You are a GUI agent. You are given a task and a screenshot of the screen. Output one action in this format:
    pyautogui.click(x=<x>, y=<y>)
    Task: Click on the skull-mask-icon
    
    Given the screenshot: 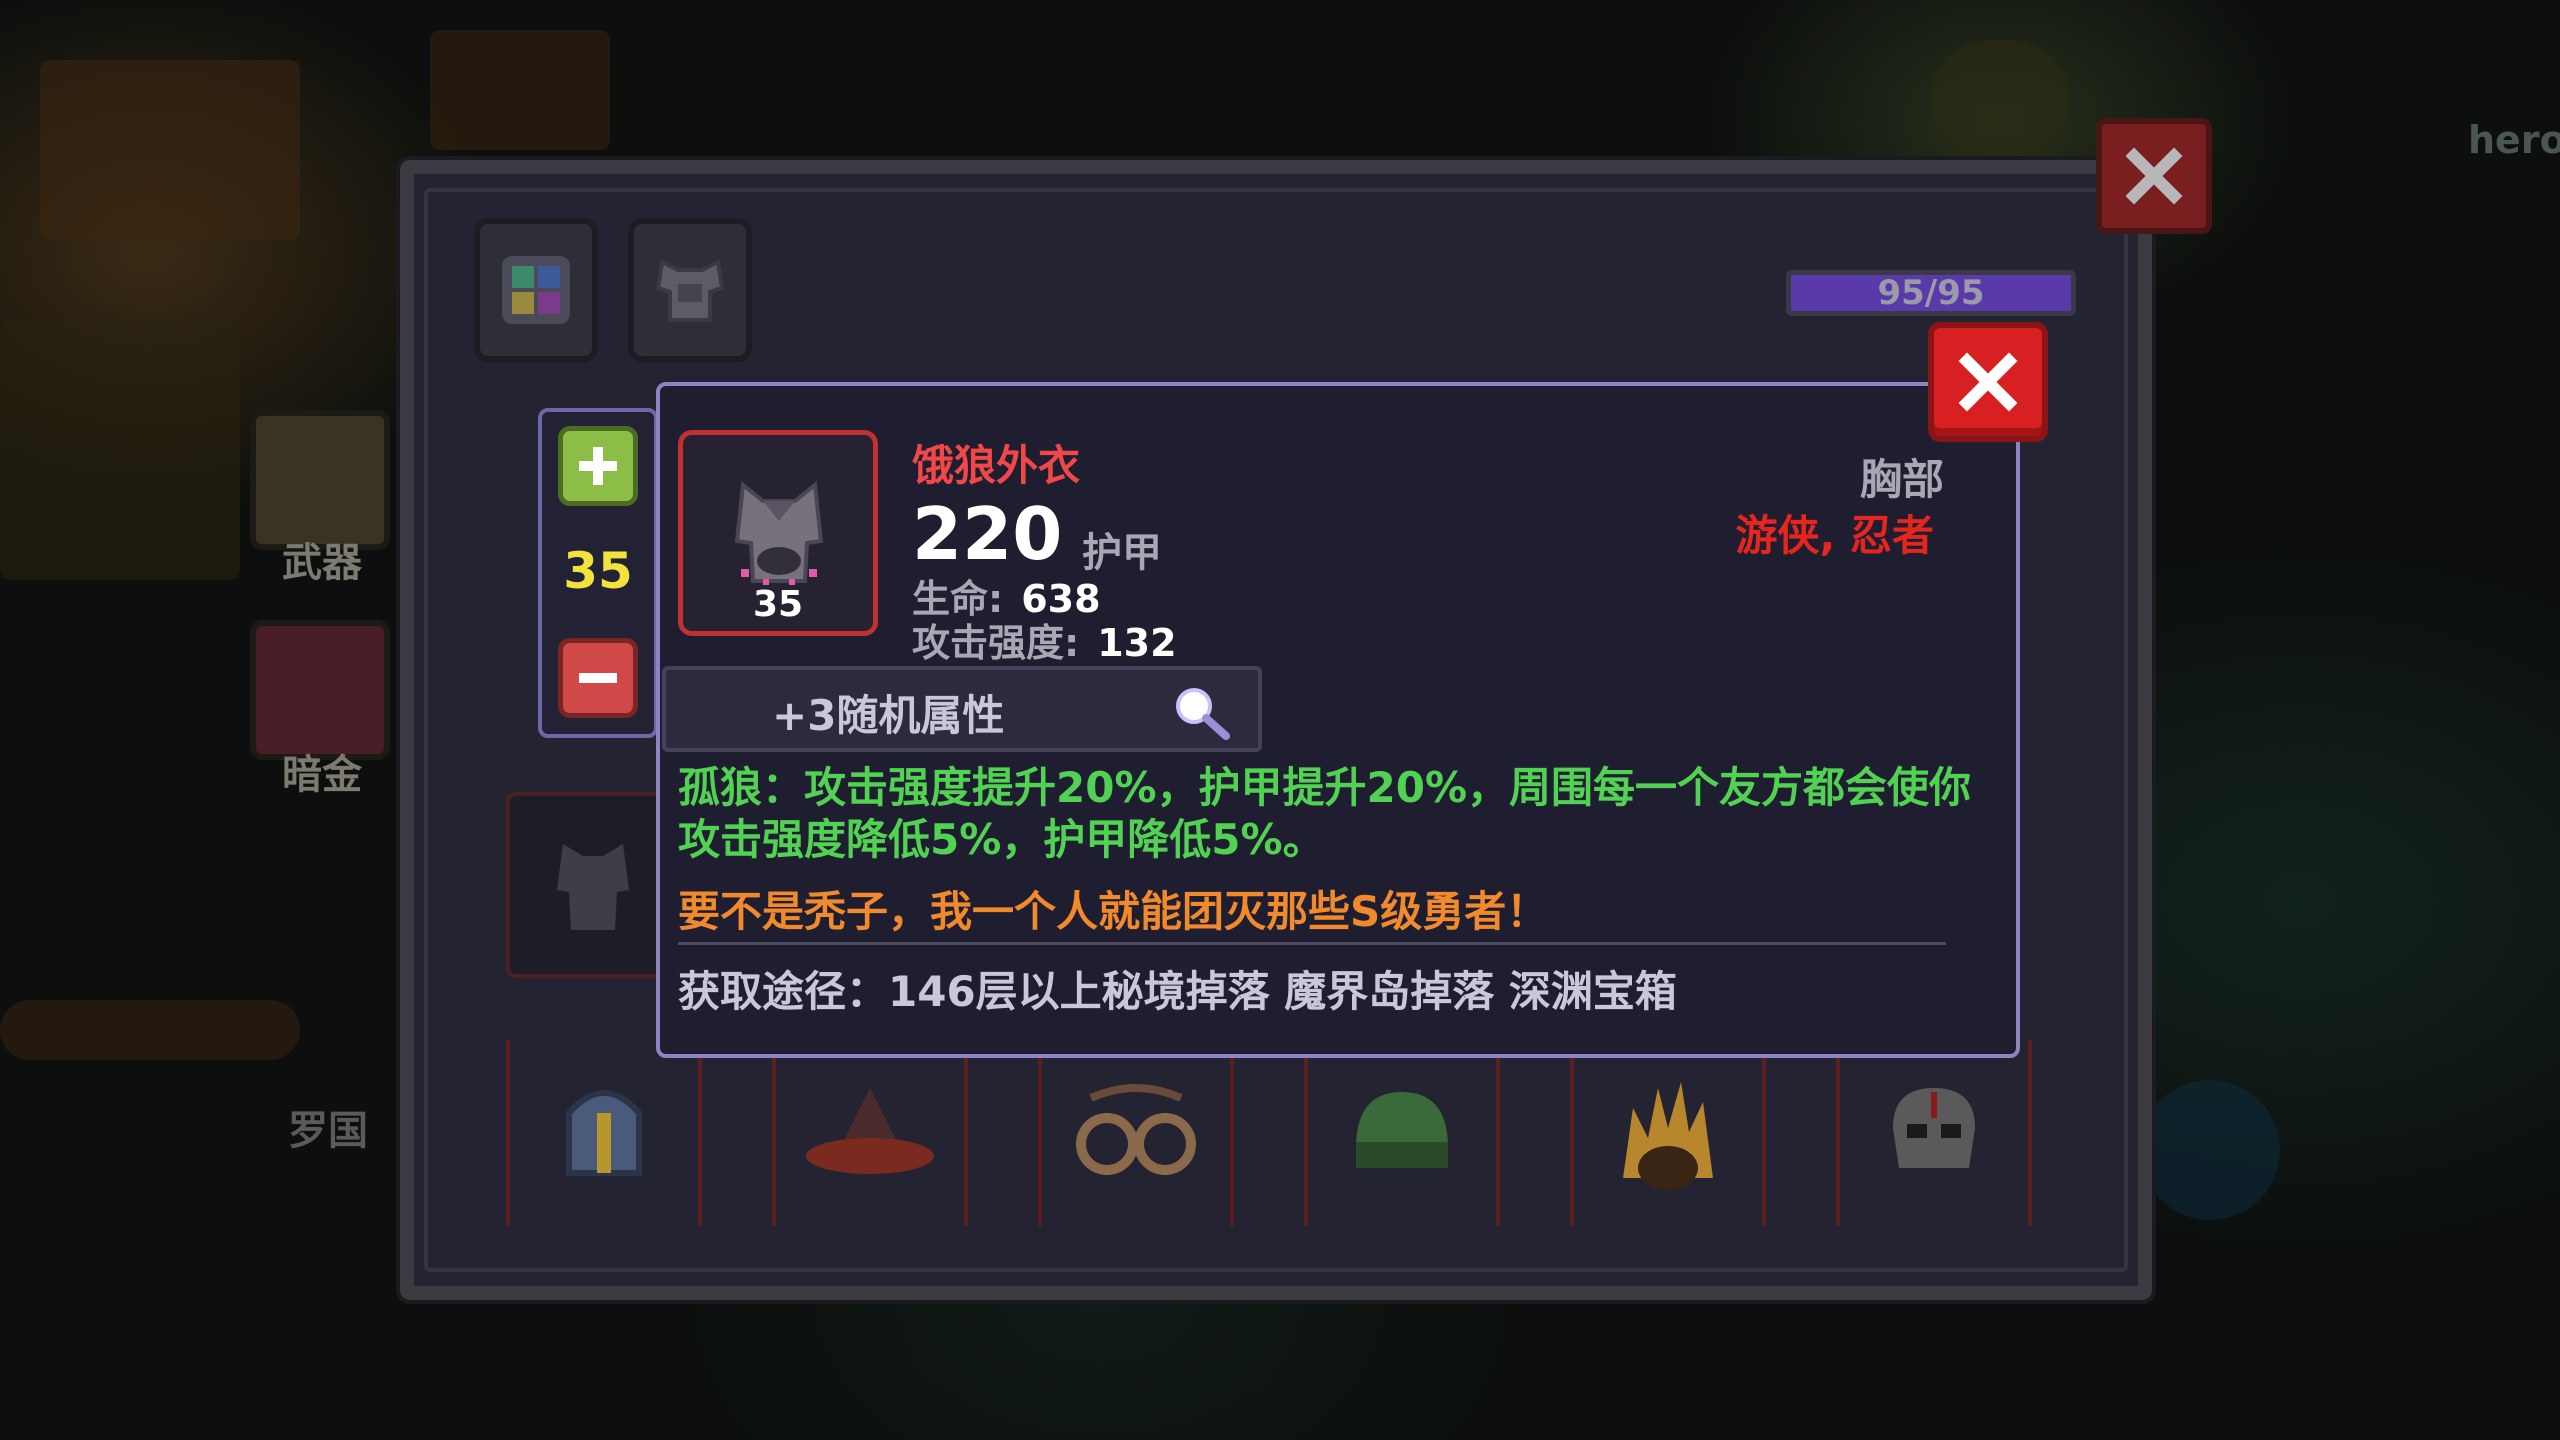 What is the action you would take?
    pyautogui.click(x=1934, y=1128)
    